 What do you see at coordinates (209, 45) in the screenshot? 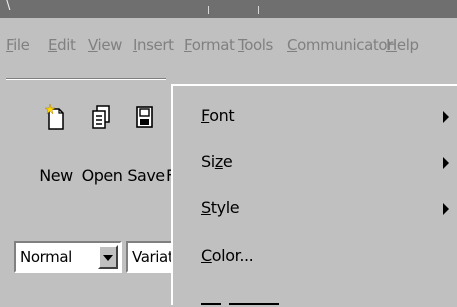
I see `menu-format: Format` at bounding box center [209, 45].